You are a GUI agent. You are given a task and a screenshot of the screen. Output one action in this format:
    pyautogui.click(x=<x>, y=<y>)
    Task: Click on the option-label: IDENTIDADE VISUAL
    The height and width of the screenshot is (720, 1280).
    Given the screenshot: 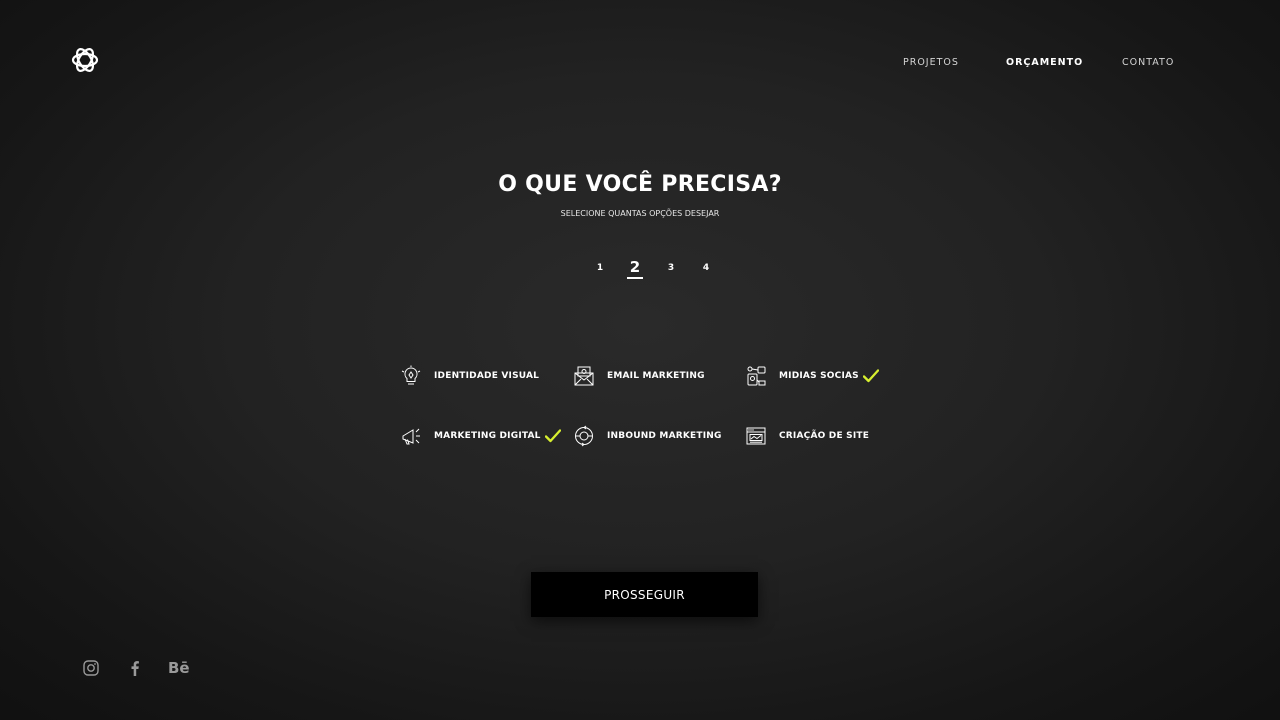 What is the action you would take?
    pyautogui.click(x=487, y=376)
    